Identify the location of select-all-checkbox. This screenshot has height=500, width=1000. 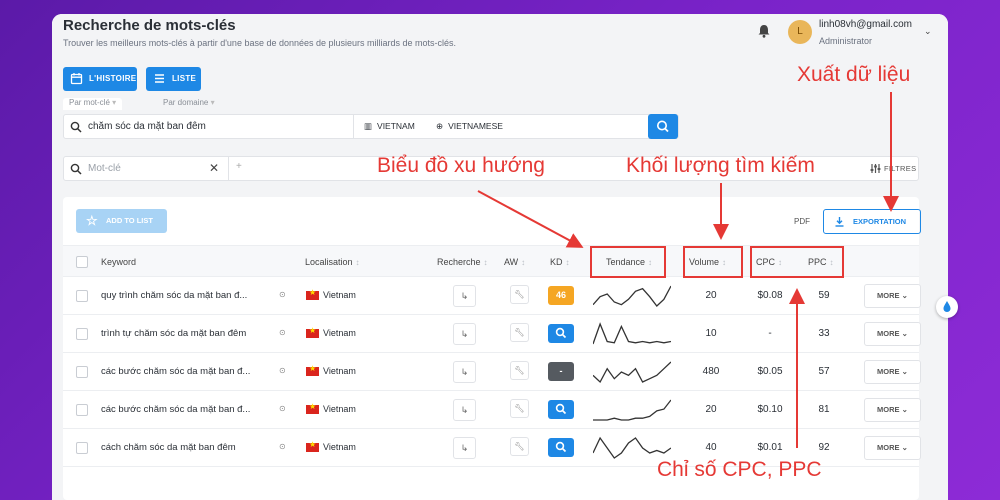
(82, 262).